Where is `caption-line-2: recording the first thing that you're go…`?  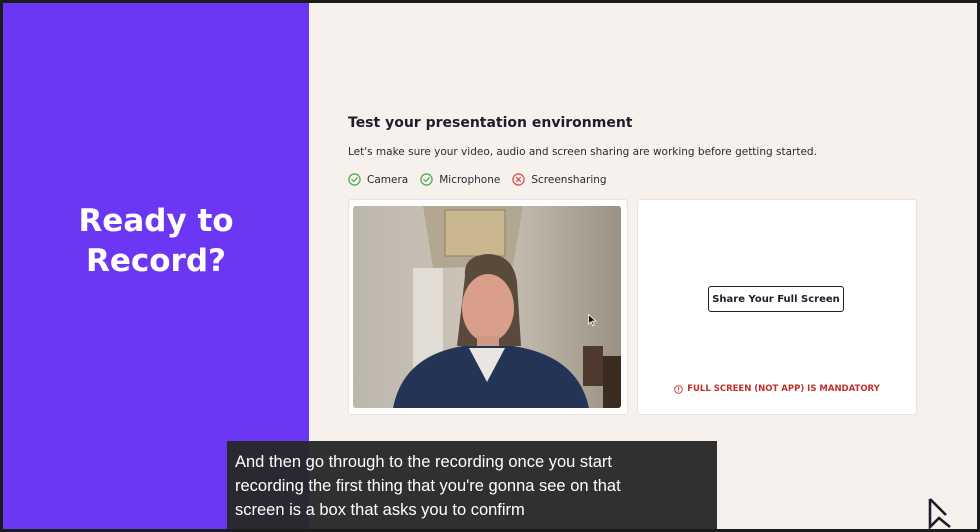
caption-line-2: recording the first thing that you're go… is located at coordinates (428, 486).